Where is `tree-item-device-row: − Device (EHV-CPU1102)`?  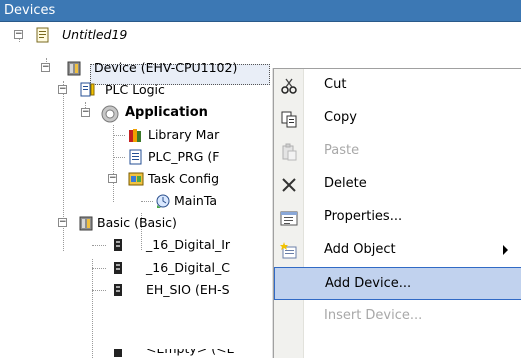 tree-item-device-row: − Device (EHV-CPU1102) is located at coordinates (135, 68).